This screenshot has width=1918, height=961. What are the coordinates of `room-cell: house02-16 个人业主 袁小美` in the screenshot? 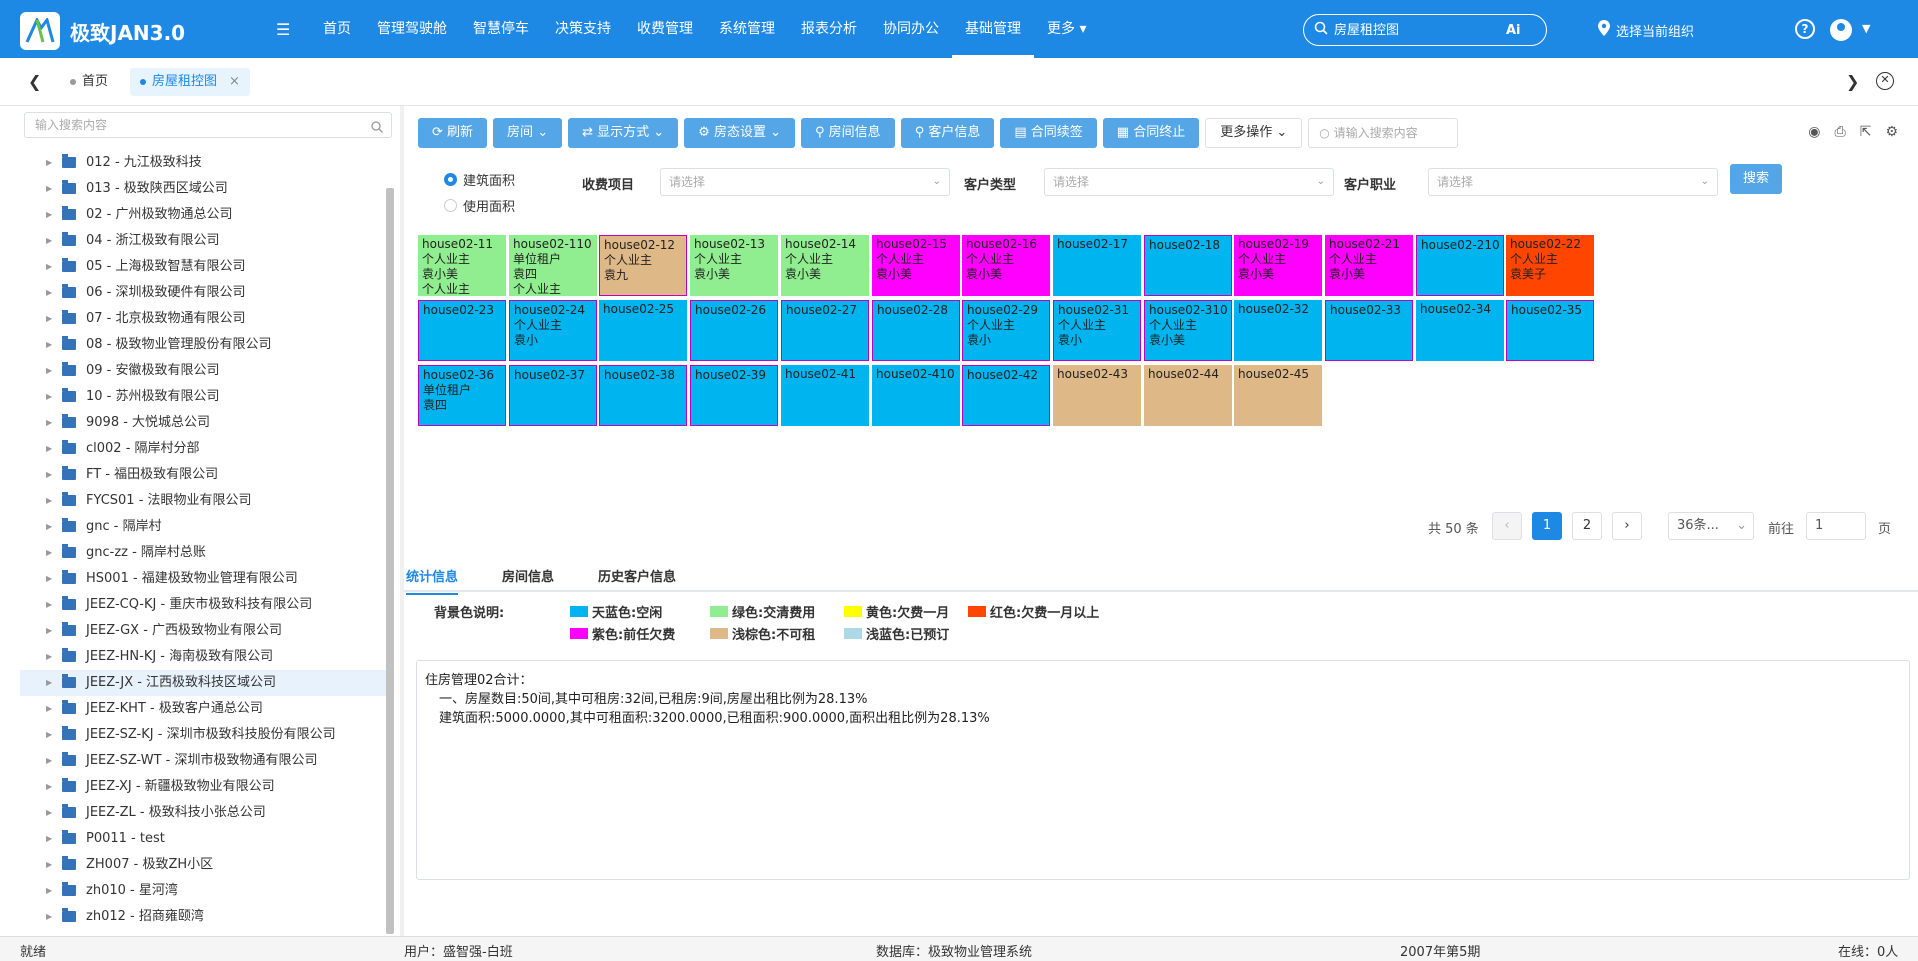 It's located at (1006, 265).